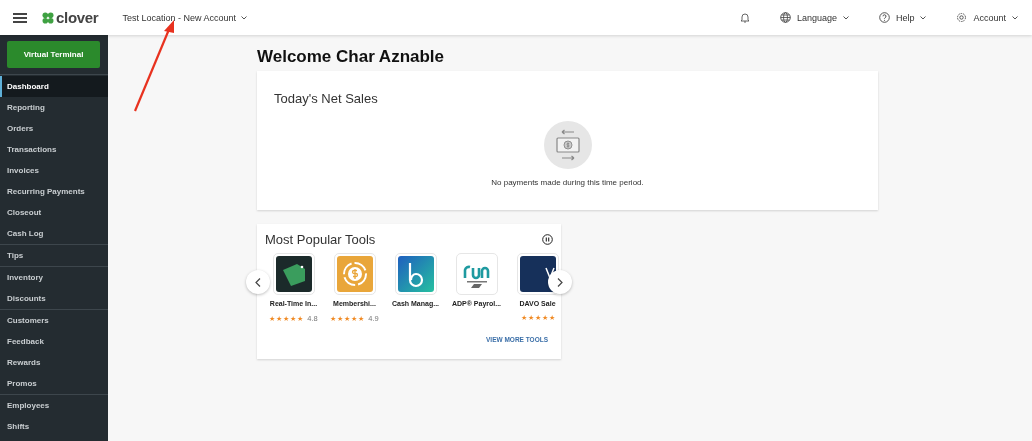 The image size is (1032, 441). What do you see at coordinates (54, 277) in the screenshot?
I see `sidebar-item: Inventory` at bounding box center [54, 277].